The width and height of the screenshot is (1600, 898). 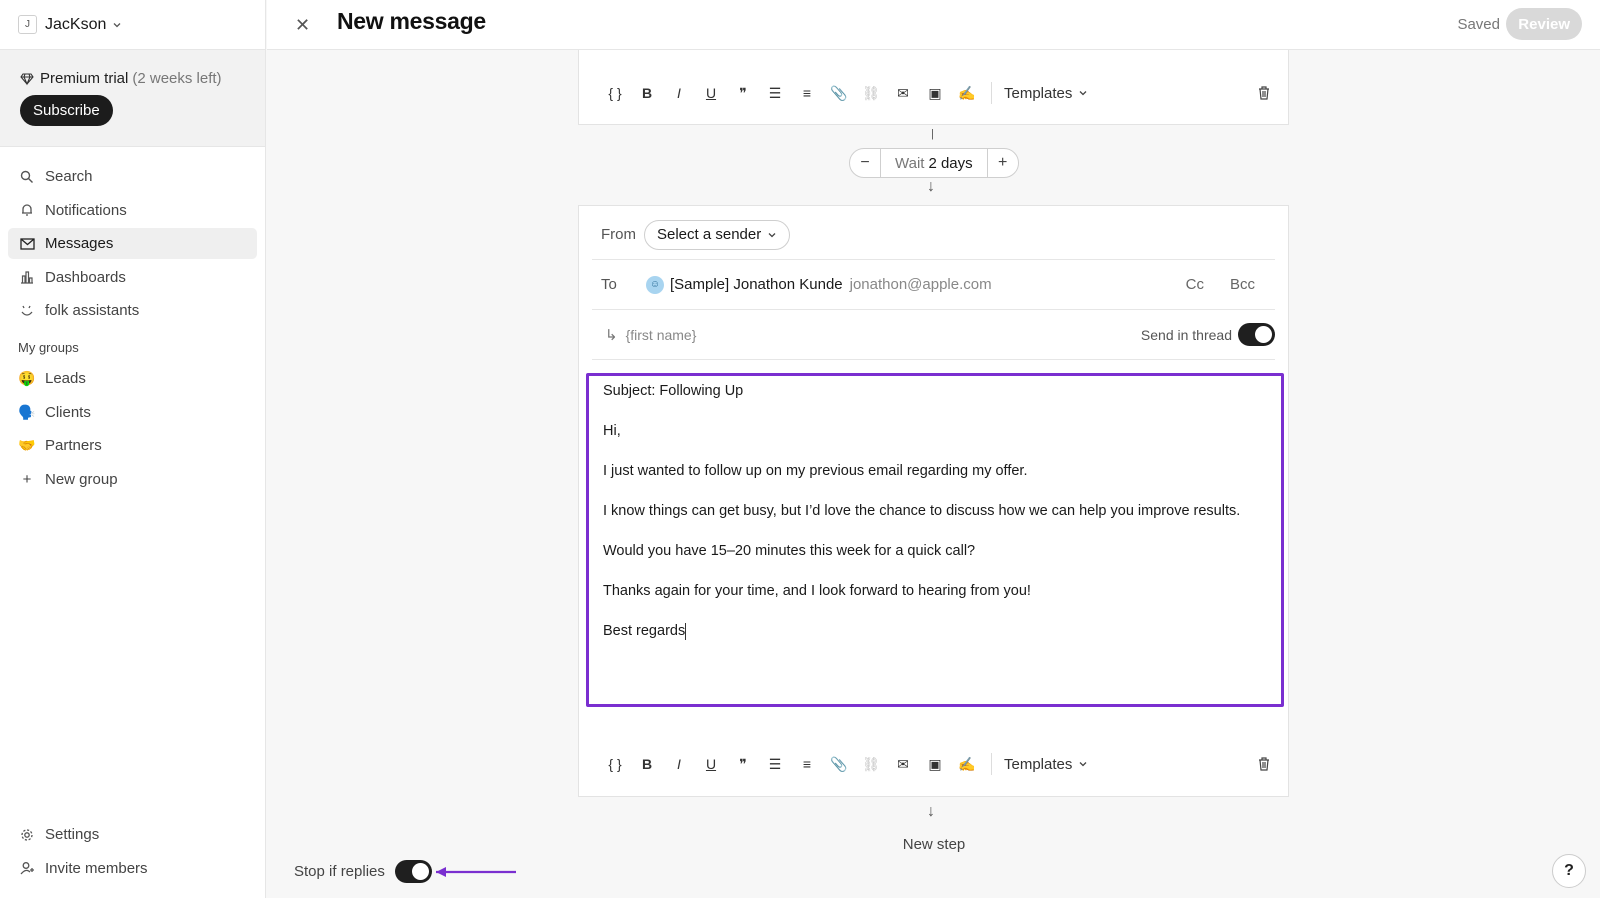 I want to click on connector-line: |, so click(x=932, y=134).